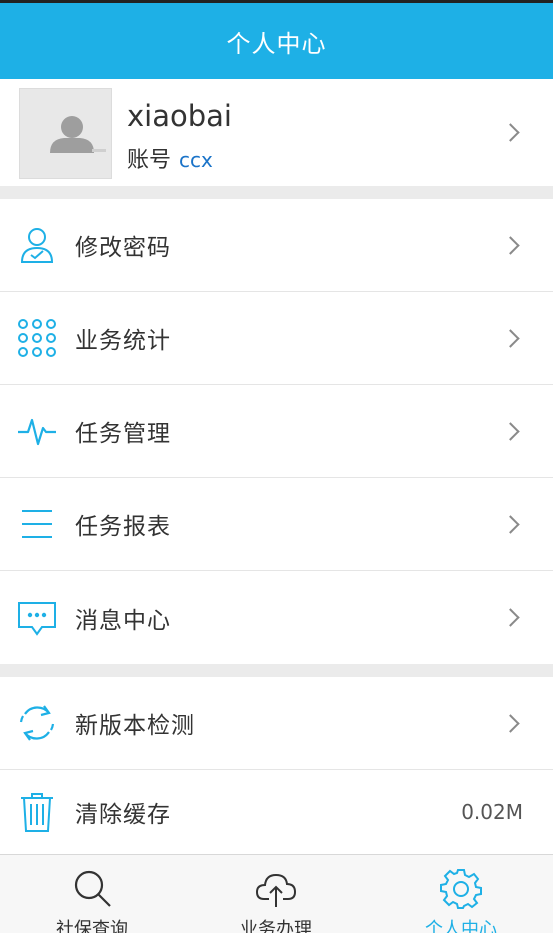 This screenshot has width=553, height=933. Describe the element at coordinates (461, 889) in the screenshot. I see `gear-icon` at that location.